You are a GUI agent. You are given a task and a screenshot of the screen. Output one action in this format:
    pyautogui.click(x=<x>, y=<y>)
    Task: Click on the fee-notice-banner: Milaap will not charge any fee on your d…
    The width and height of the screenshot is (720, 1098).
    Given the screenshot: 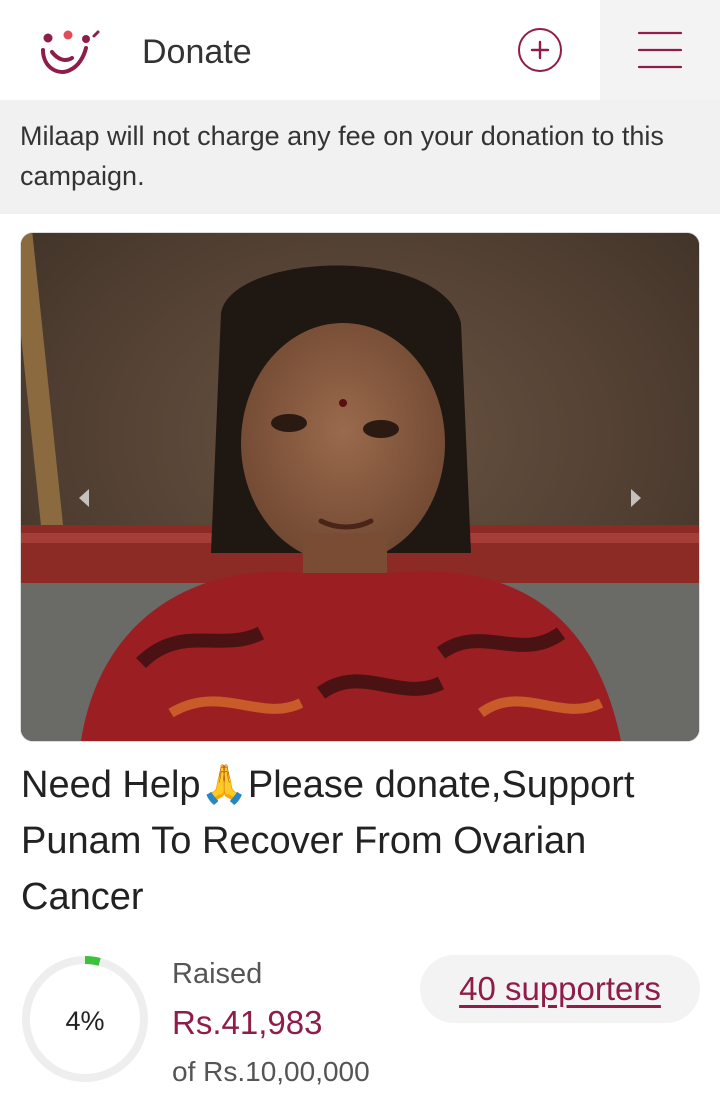 What is the action you would take?
    pyautogui.click(x=360, y=157)
    